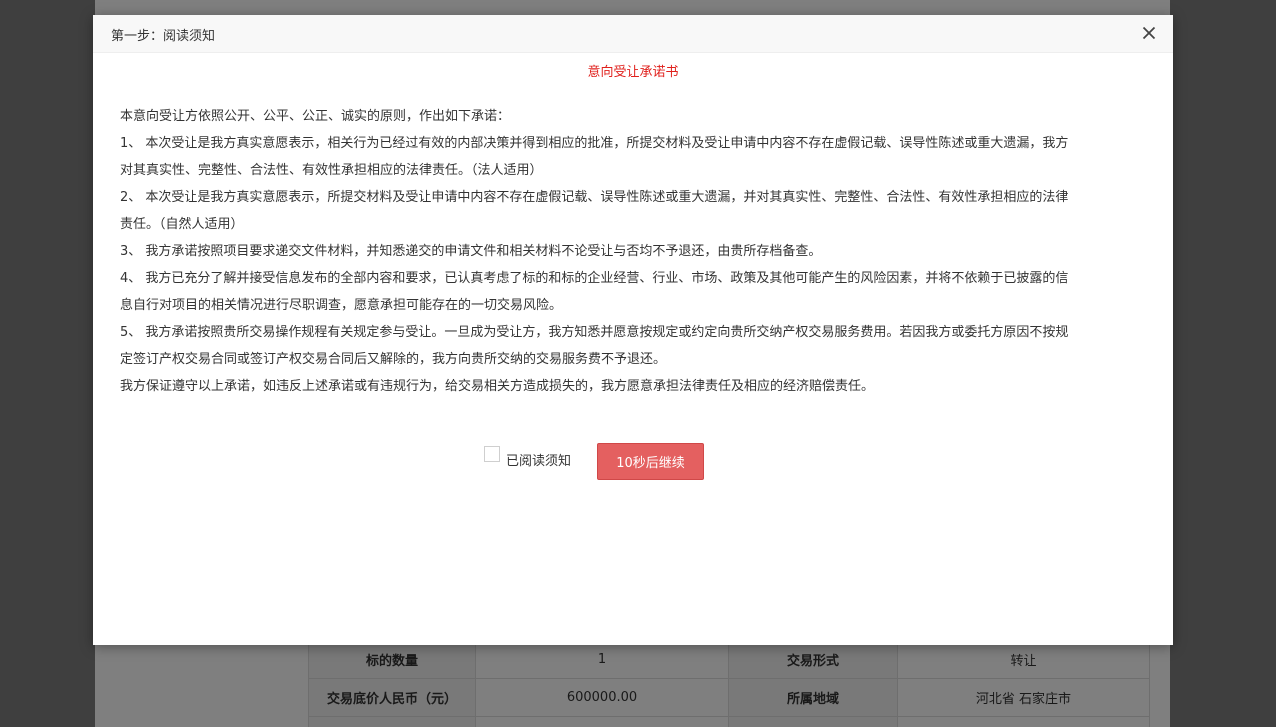  What do you see at coordinates (633, 72) in the screenshot?
I see `commitment-title: 意向受让承诺书` at bounding box center [633, 72].